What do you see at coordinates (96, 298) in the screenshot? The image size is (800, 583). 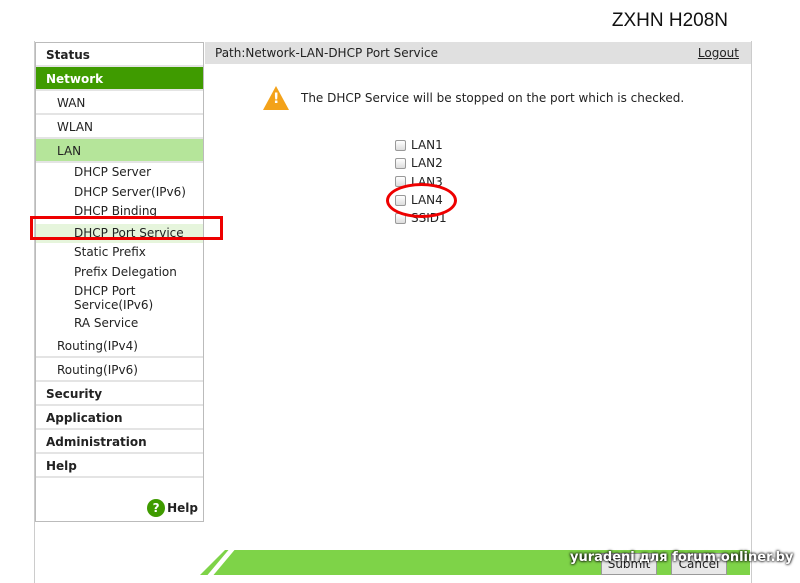 I see `sidebar-item-dhcp-port-service-ipv6: DHCP Port Service(IPv6)` at bounding box center [96, 298].